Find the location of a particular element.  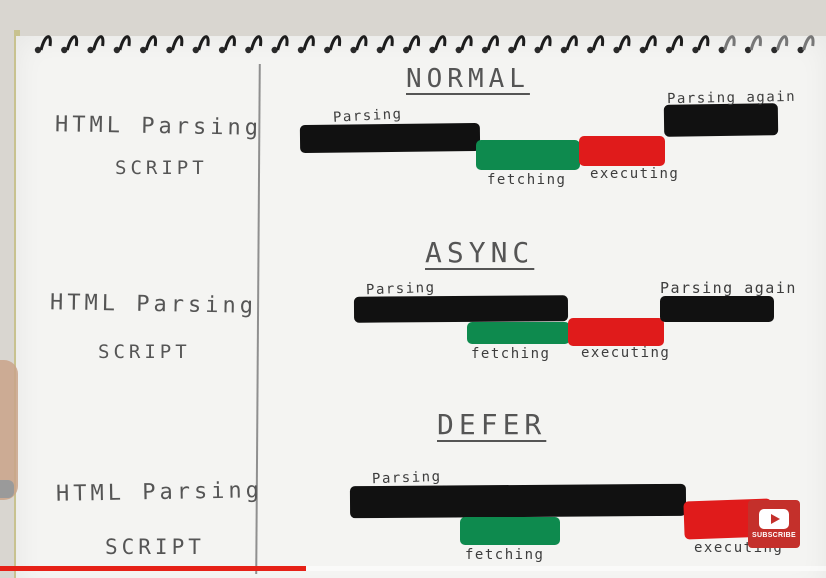

youtube-logo-icon is located at coordinates (774, 519).